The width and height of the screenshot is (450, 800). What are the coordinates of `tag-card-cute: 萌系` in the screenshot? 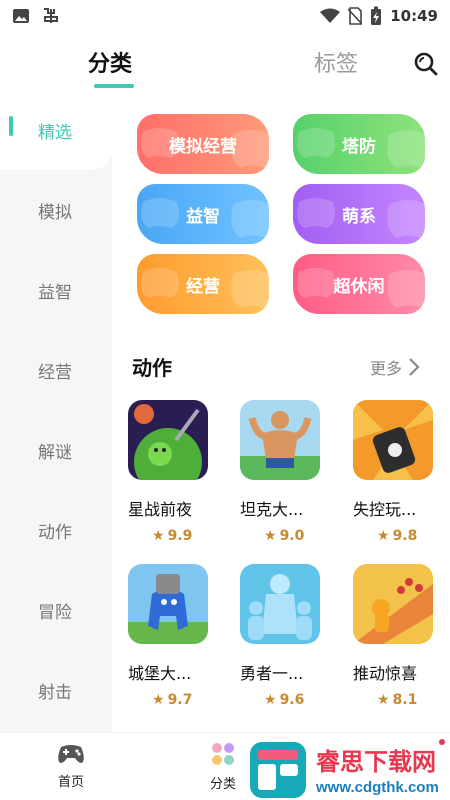 It's located at (359, 214).